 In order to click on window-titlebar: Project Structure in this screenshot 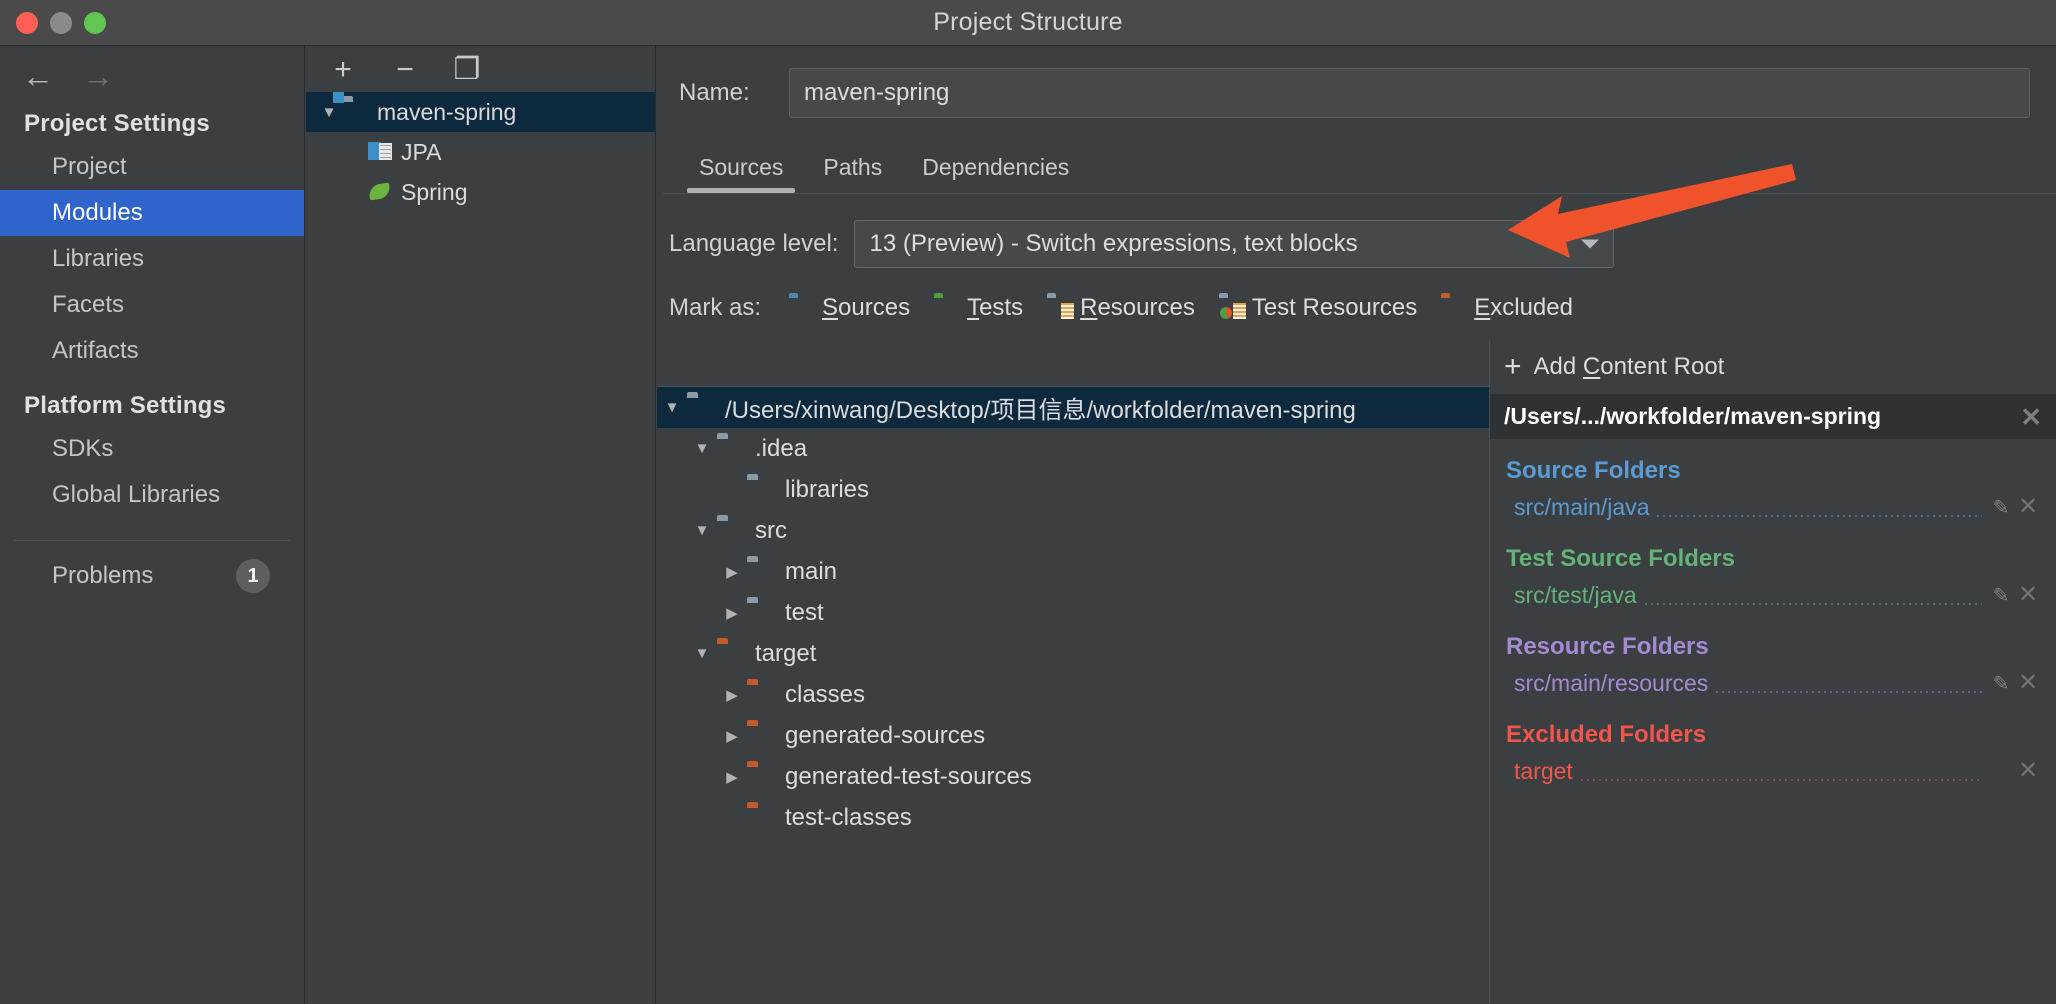, I will do `click(1028, 23)`.